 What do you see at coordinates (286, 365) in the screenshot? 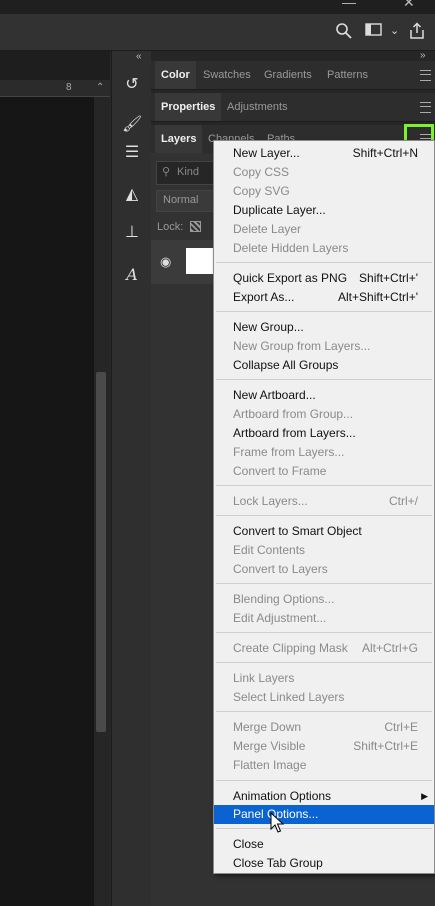
I see `menu-item-label: Collapse All Groups` at bounding box center [286, 365].